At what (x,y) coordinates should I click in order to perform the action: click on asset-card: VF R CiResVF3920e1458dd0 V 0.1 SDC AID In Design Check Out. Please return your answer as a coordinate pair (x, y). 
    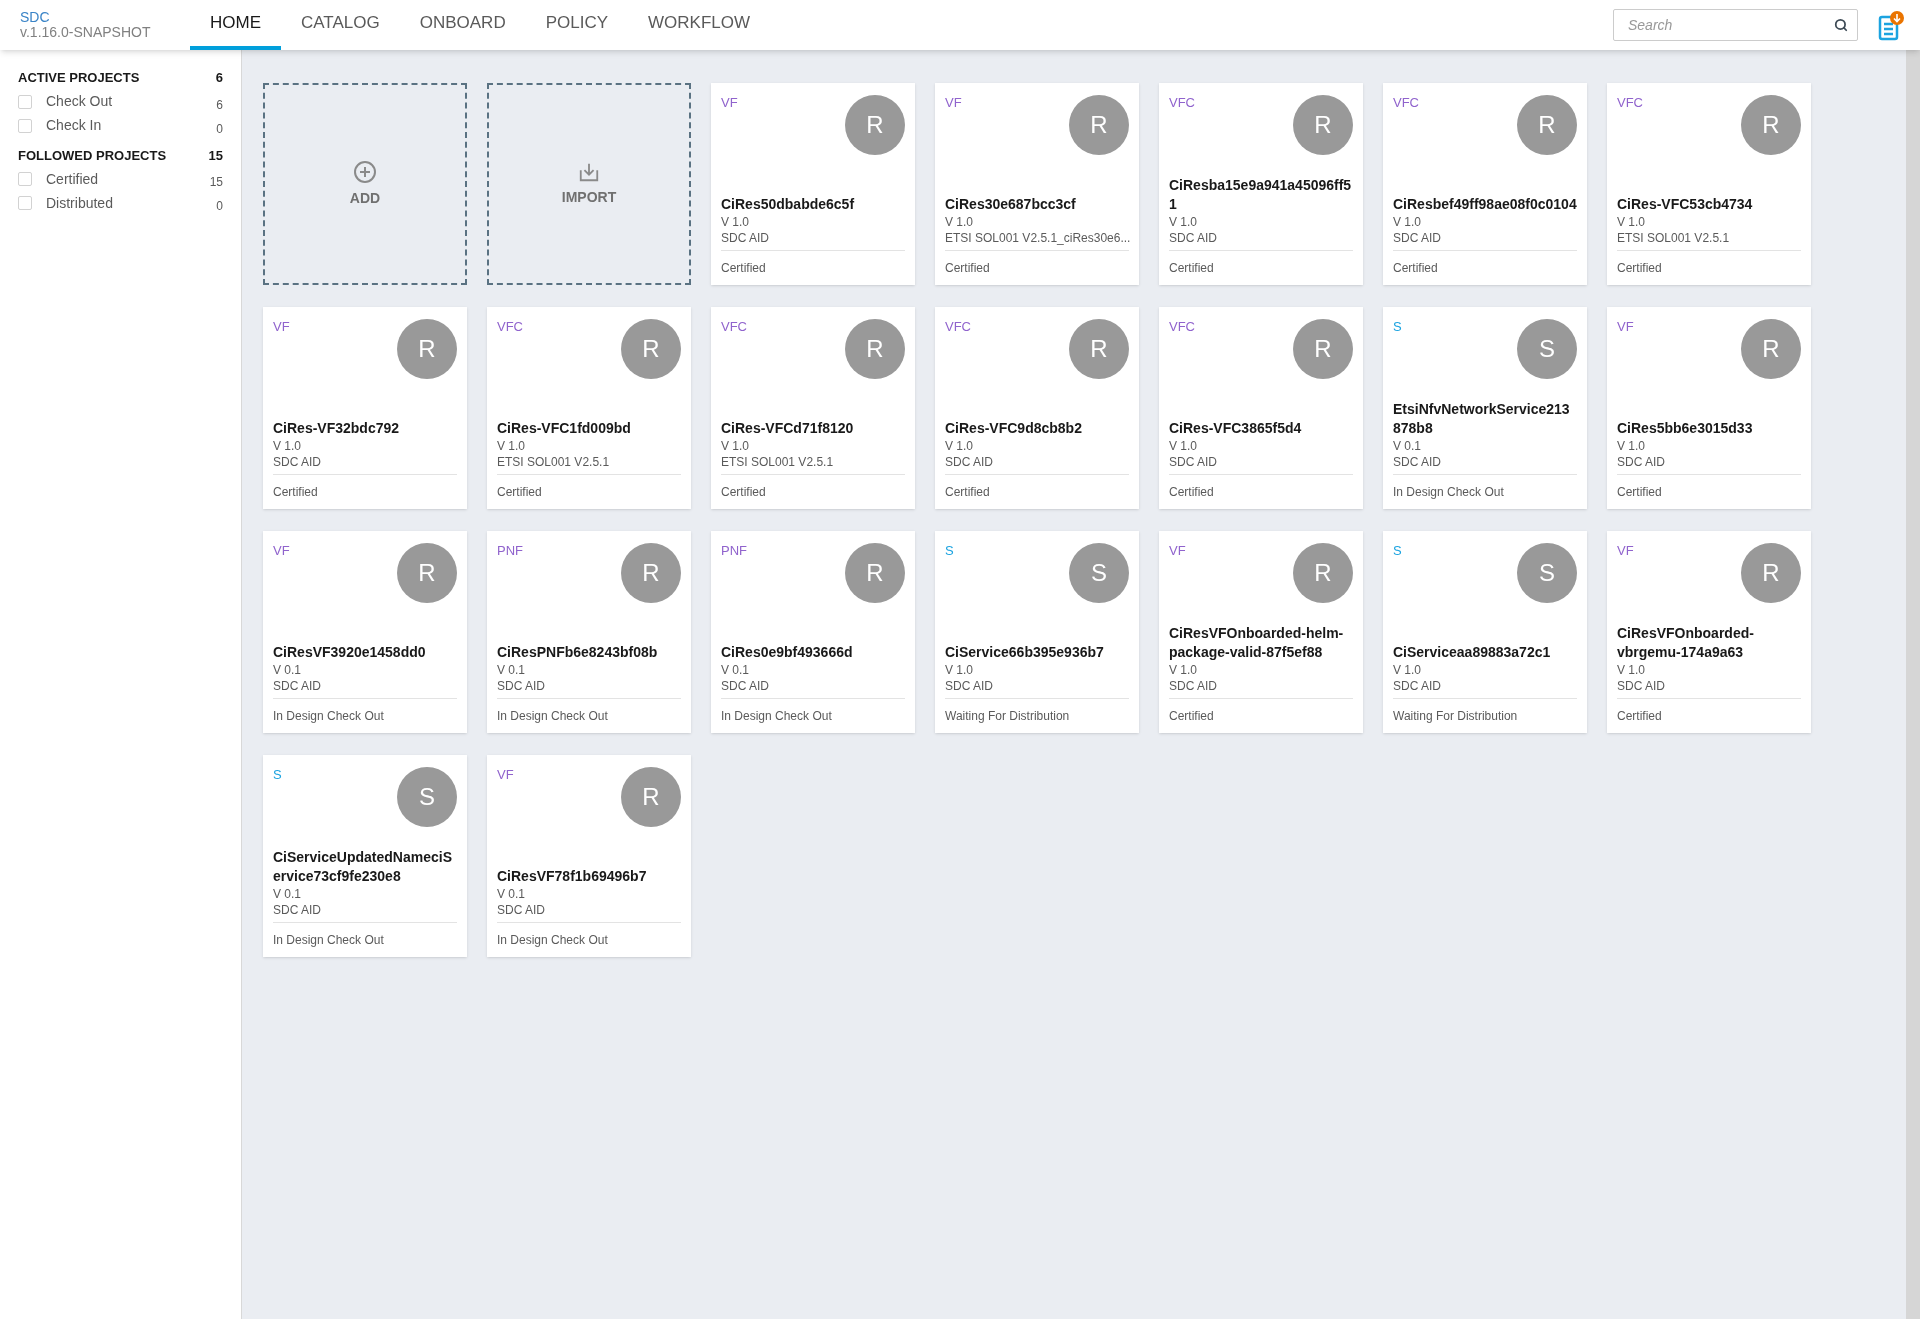
    Looking at the image, I should click on (365, 632).